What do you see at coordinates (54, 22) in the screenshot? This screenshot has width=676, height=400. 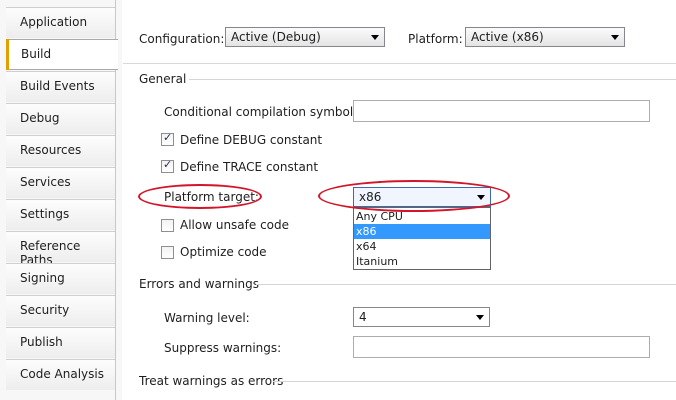 I see `tab-label: Application` at bounding box center [54, 22].